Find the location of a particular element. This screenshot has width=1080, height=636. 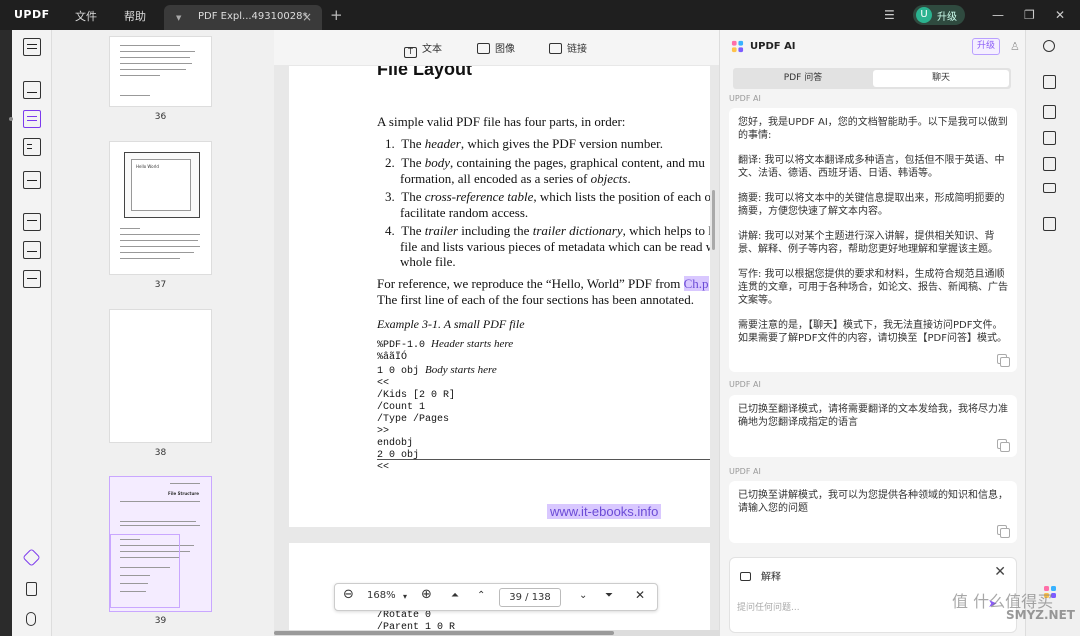

zoom-level: 168% is located at coordinates (381, 595).